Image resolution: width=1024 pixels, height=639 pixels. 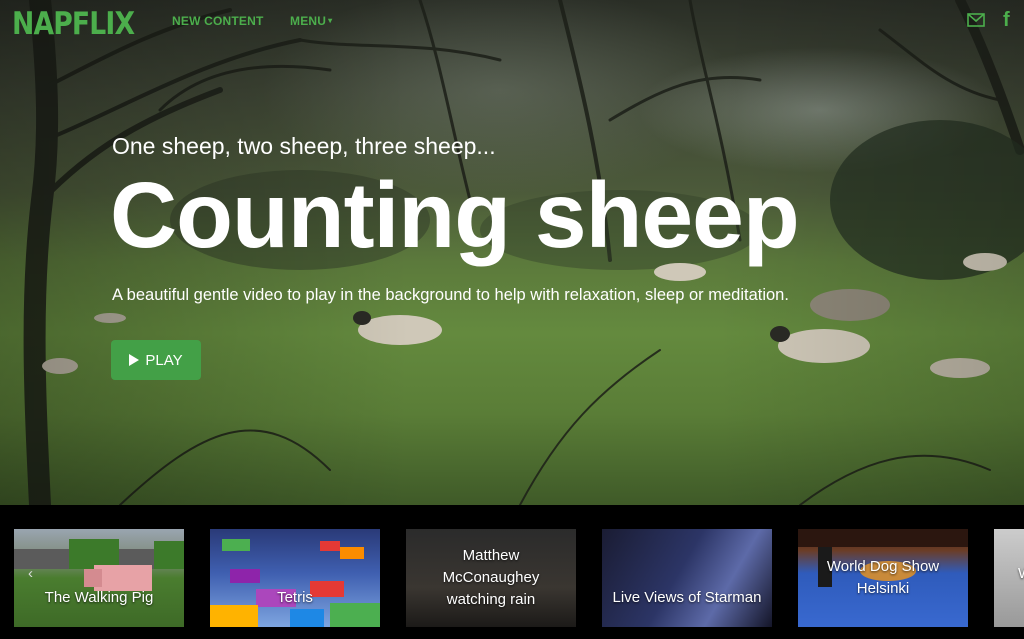 I want to click on carousel-item-label: The Walking Pig, so click(x=99, y=597).